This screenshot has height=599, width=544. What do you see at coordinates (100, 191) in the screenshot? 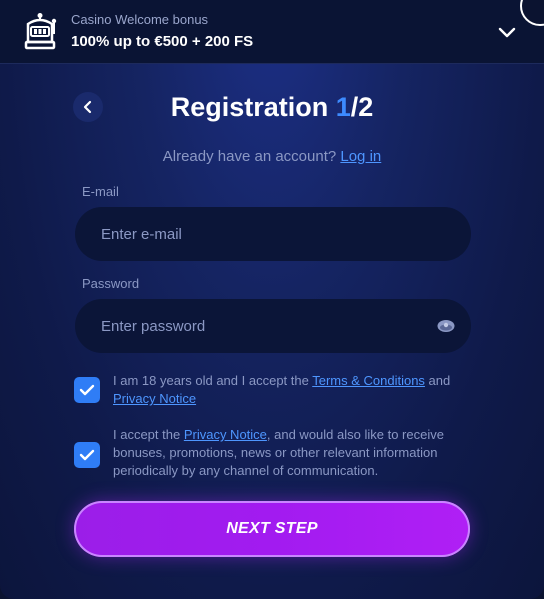
I see `email-label: E-mail` at bounding box center [100, 191].